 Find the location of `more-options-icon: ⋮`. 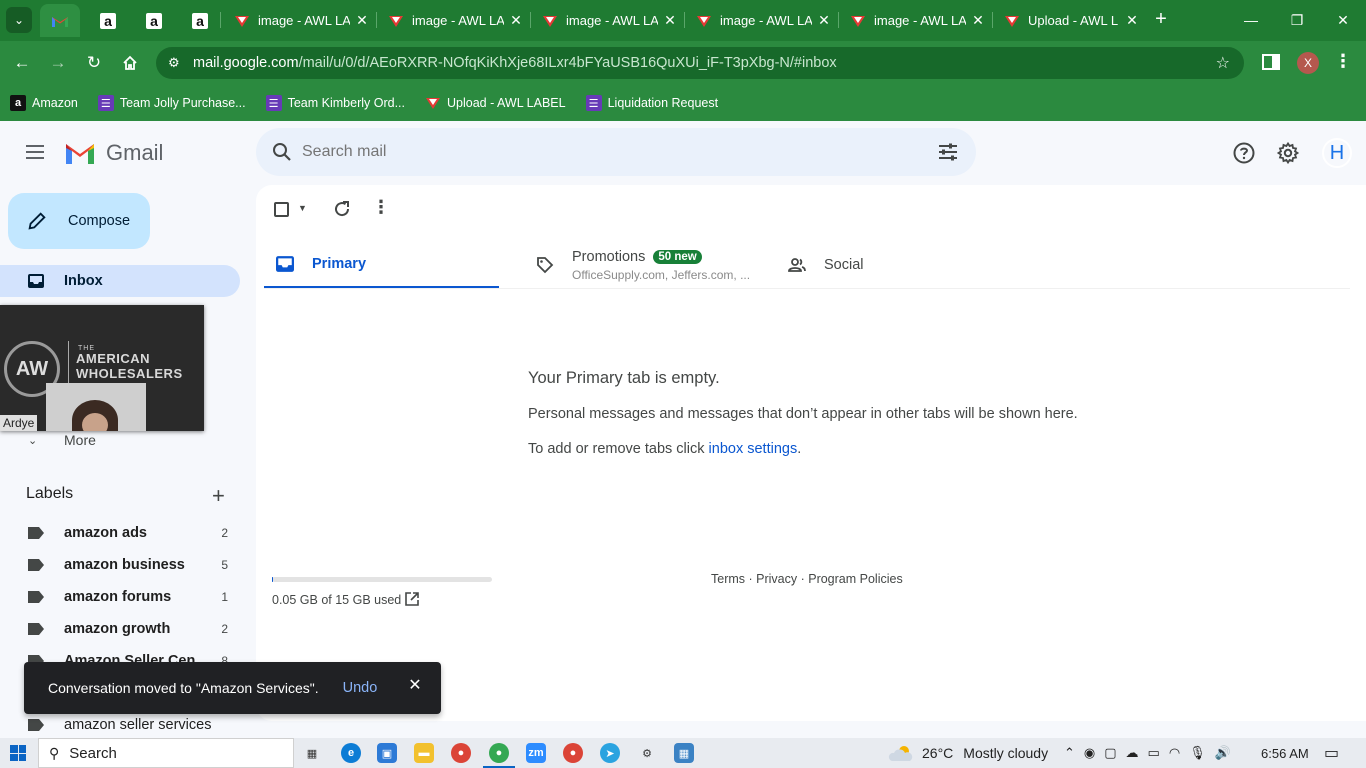

more-options-icon: ⋮ is located at coordinates (381, 207).